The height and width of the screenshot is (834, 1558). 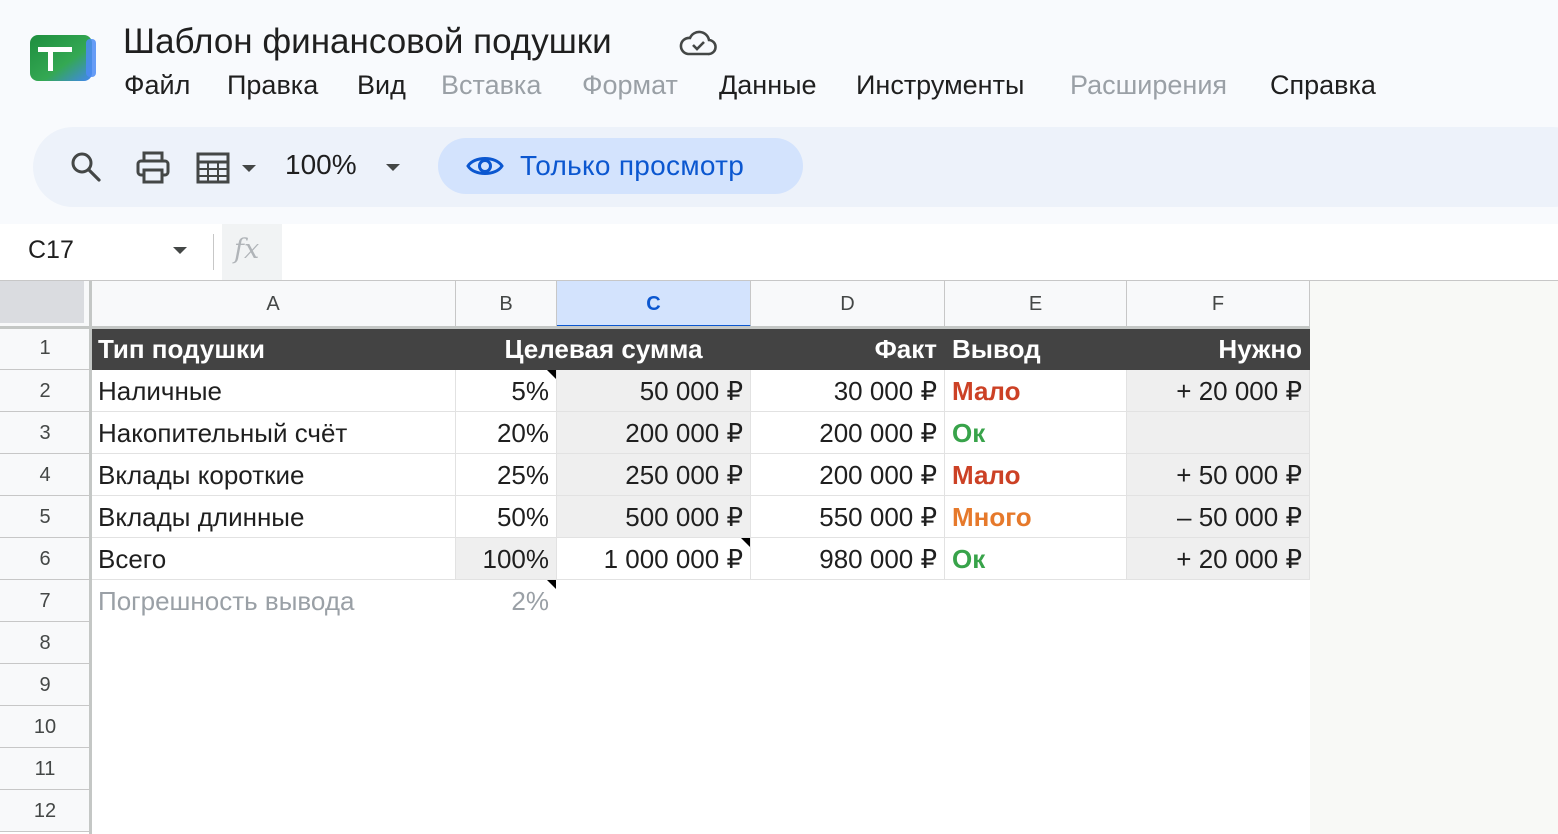 What do you see at coordinates (213, 252) in the screenshot?
I see `formula-bar-divider` at bounding box center [213, 252].